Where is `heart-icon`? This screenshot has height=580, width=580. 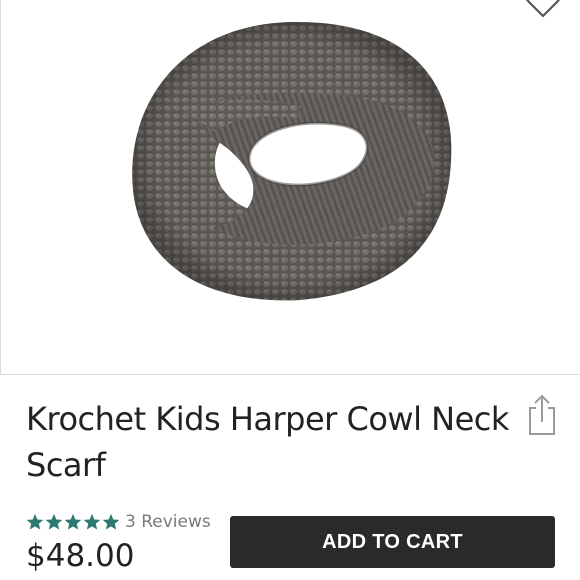 heart-icon is located at coordinates (543, 10).